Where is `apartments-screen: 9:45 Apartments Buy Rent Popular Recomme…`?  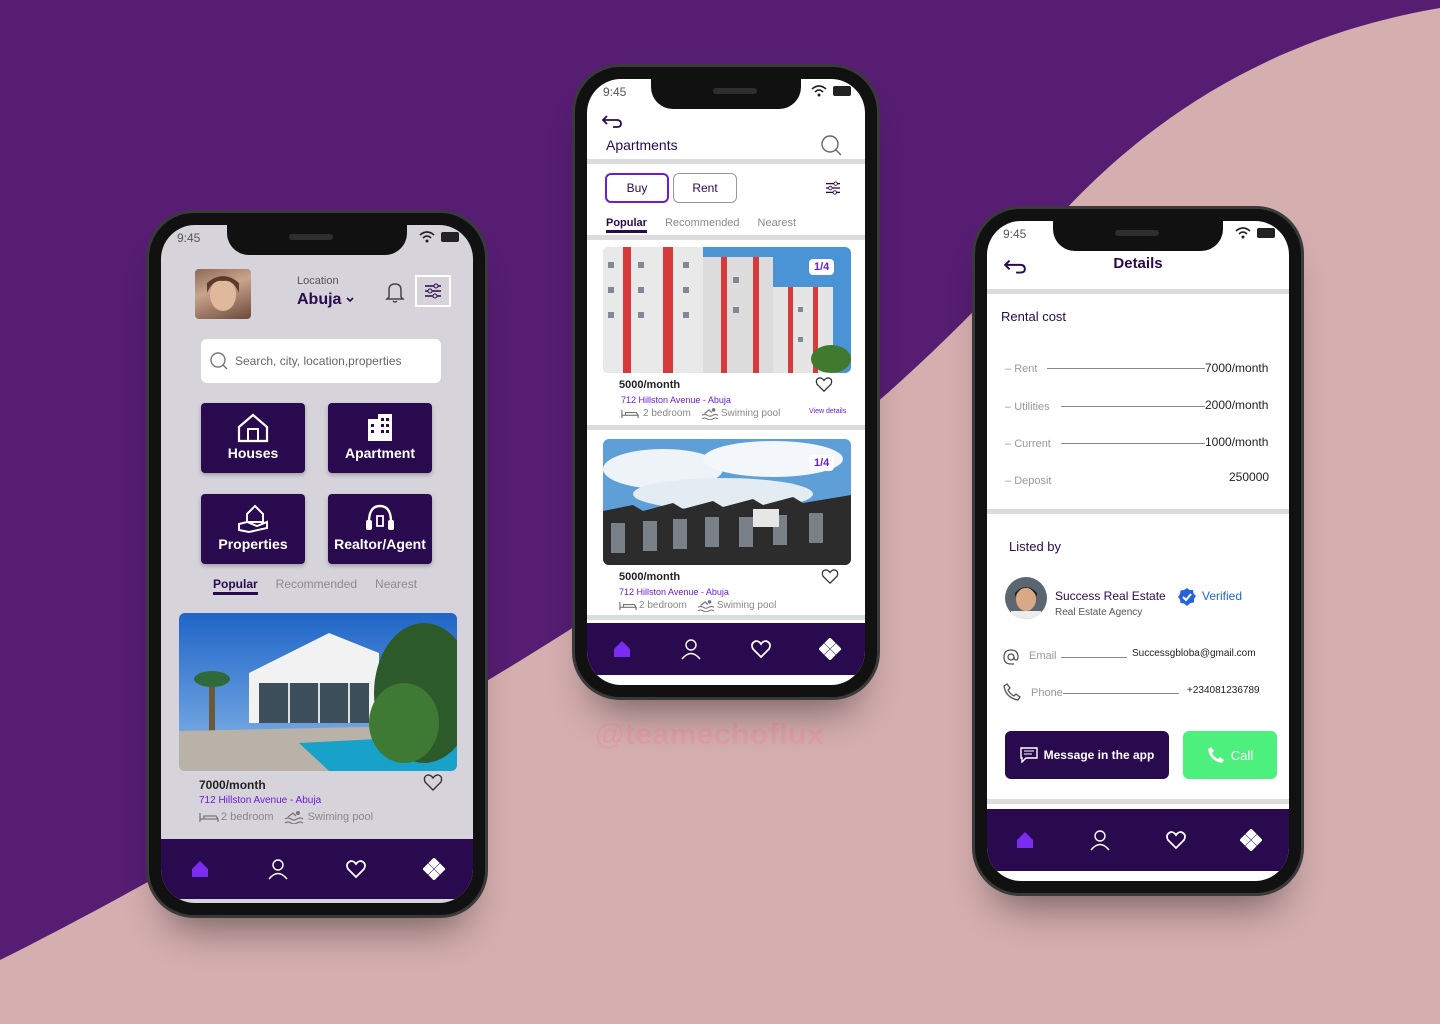 apartments-screen: 9:45 Apartments Buy Rent Popular Recomme… is located at coordinates (726, 382).